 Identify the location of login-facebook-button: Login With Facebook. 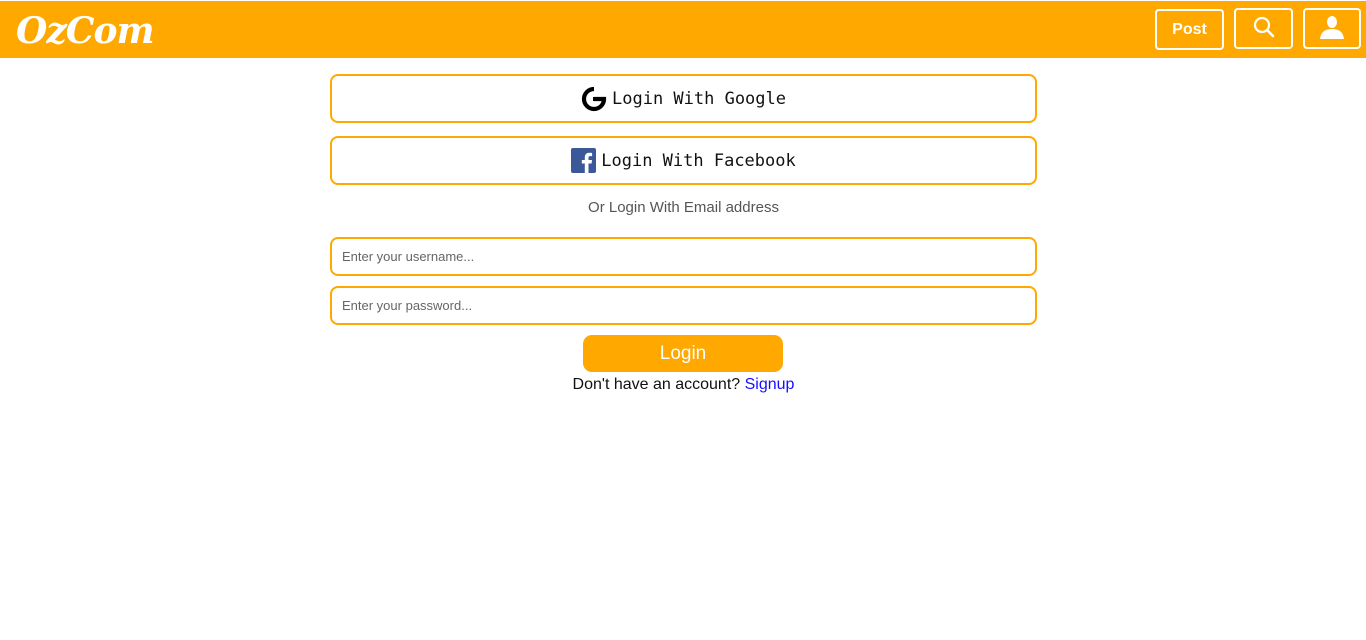
(683, 160).